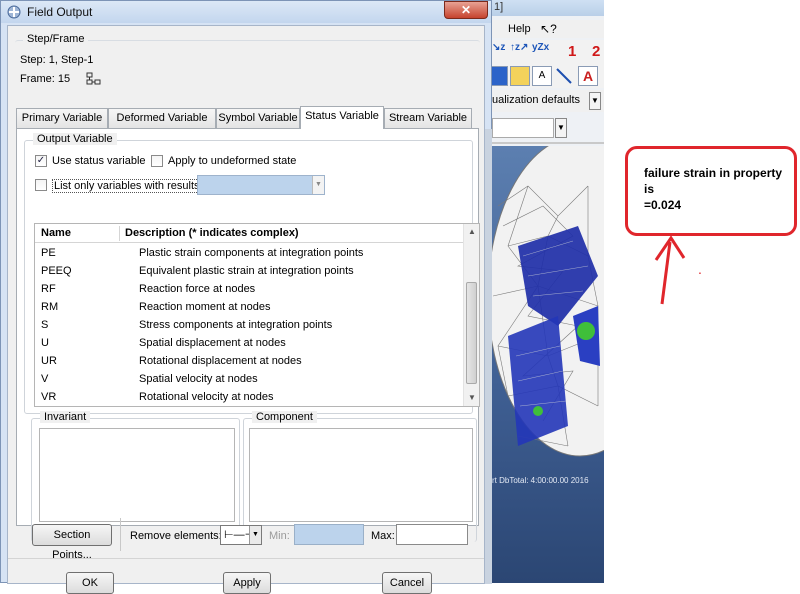 The width and height of the screenshot is (800, 594). I want to click on variable-description: Rotational velocity at nodes, so click(206, 397).